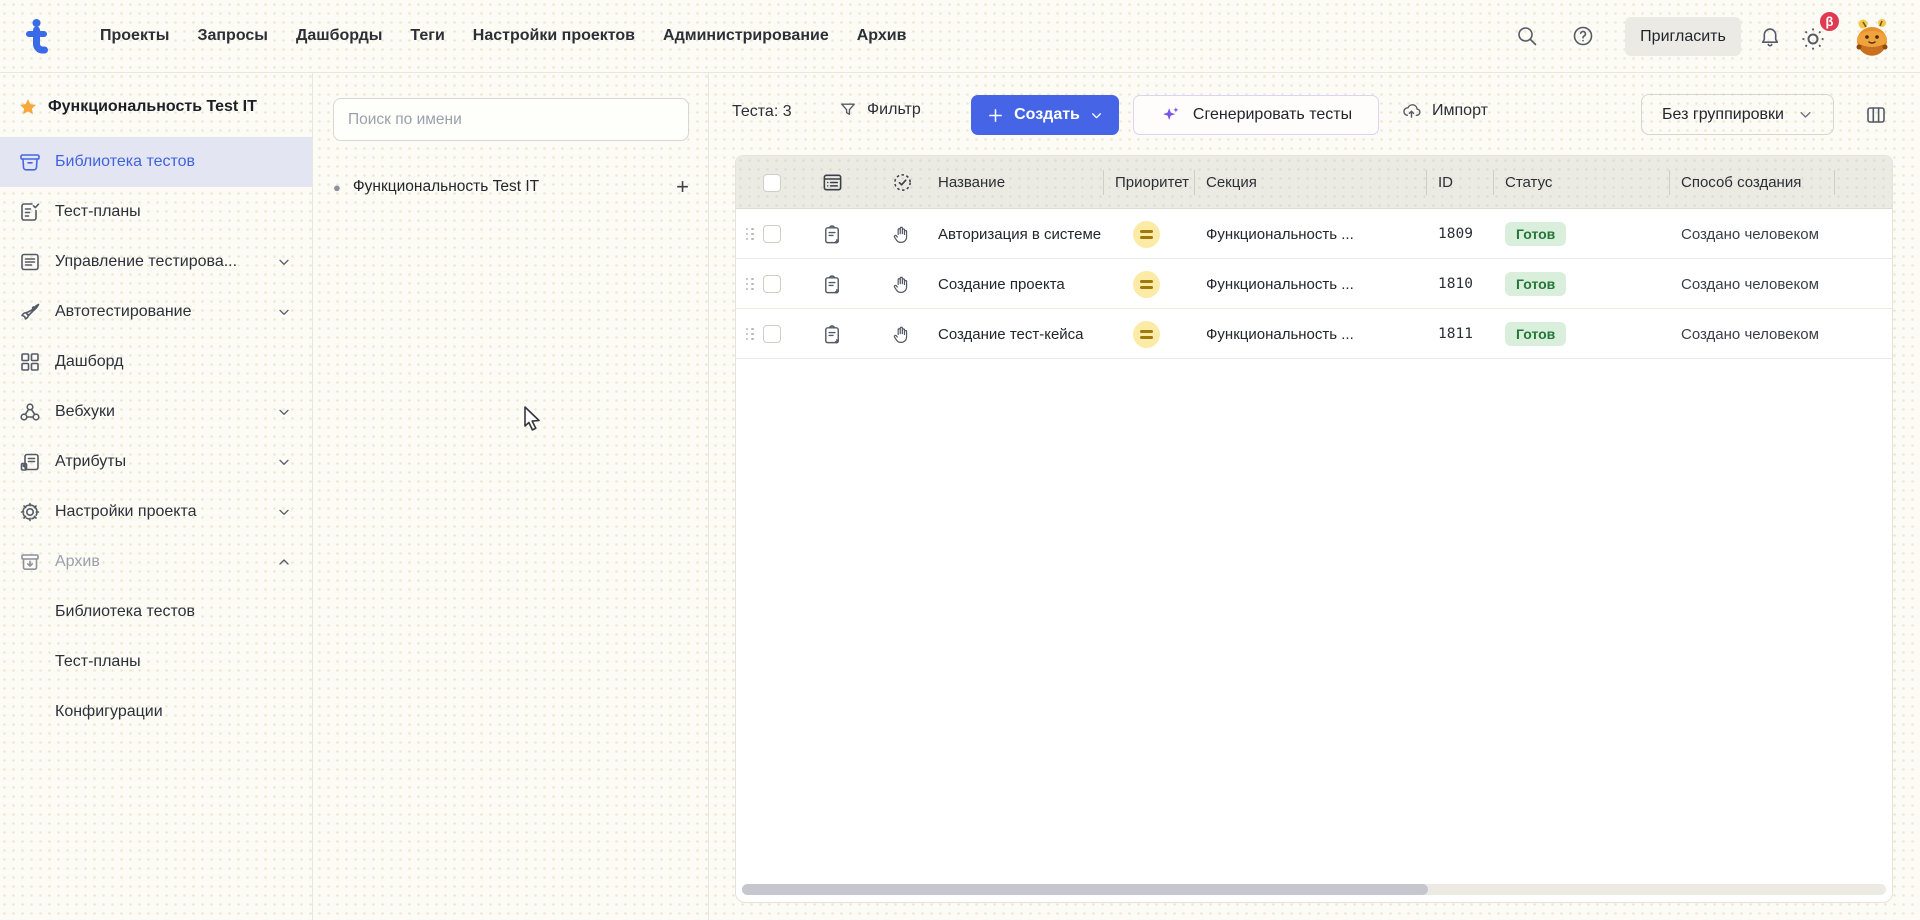  Describe the element at coordinates (848, 109) in the screenshot. I see `funnel-icon` at that location.